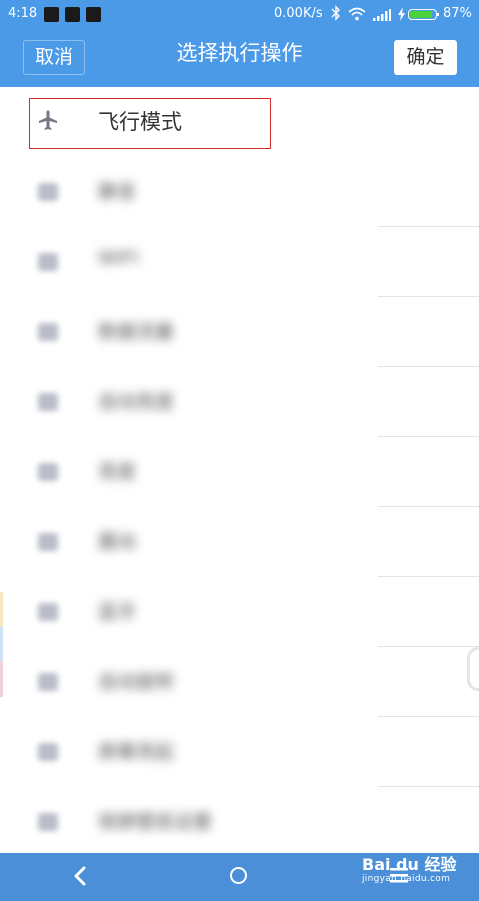 The width and height of the screenshot is (479, 901). Describe the element at coordinates (457, 13) in the screenshot. I see `battery-percent: 87%` at that location.